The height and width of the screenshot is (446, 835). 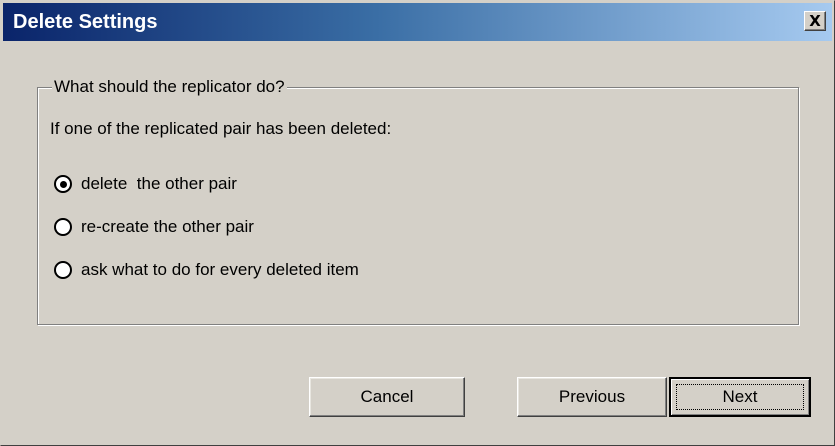 What do you see at coordinates (169, 87) in the screenshot?
I see `group-legend: What should the replicator do?` at bounding box center [169, 87].